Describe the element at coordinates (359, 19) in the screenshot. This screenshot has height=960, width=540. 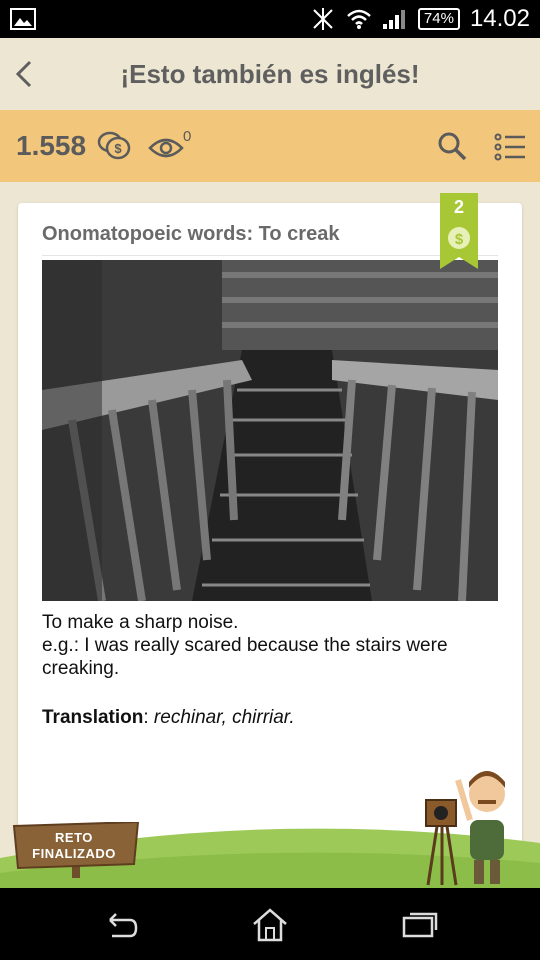
I see `wifi-icon` at that location.